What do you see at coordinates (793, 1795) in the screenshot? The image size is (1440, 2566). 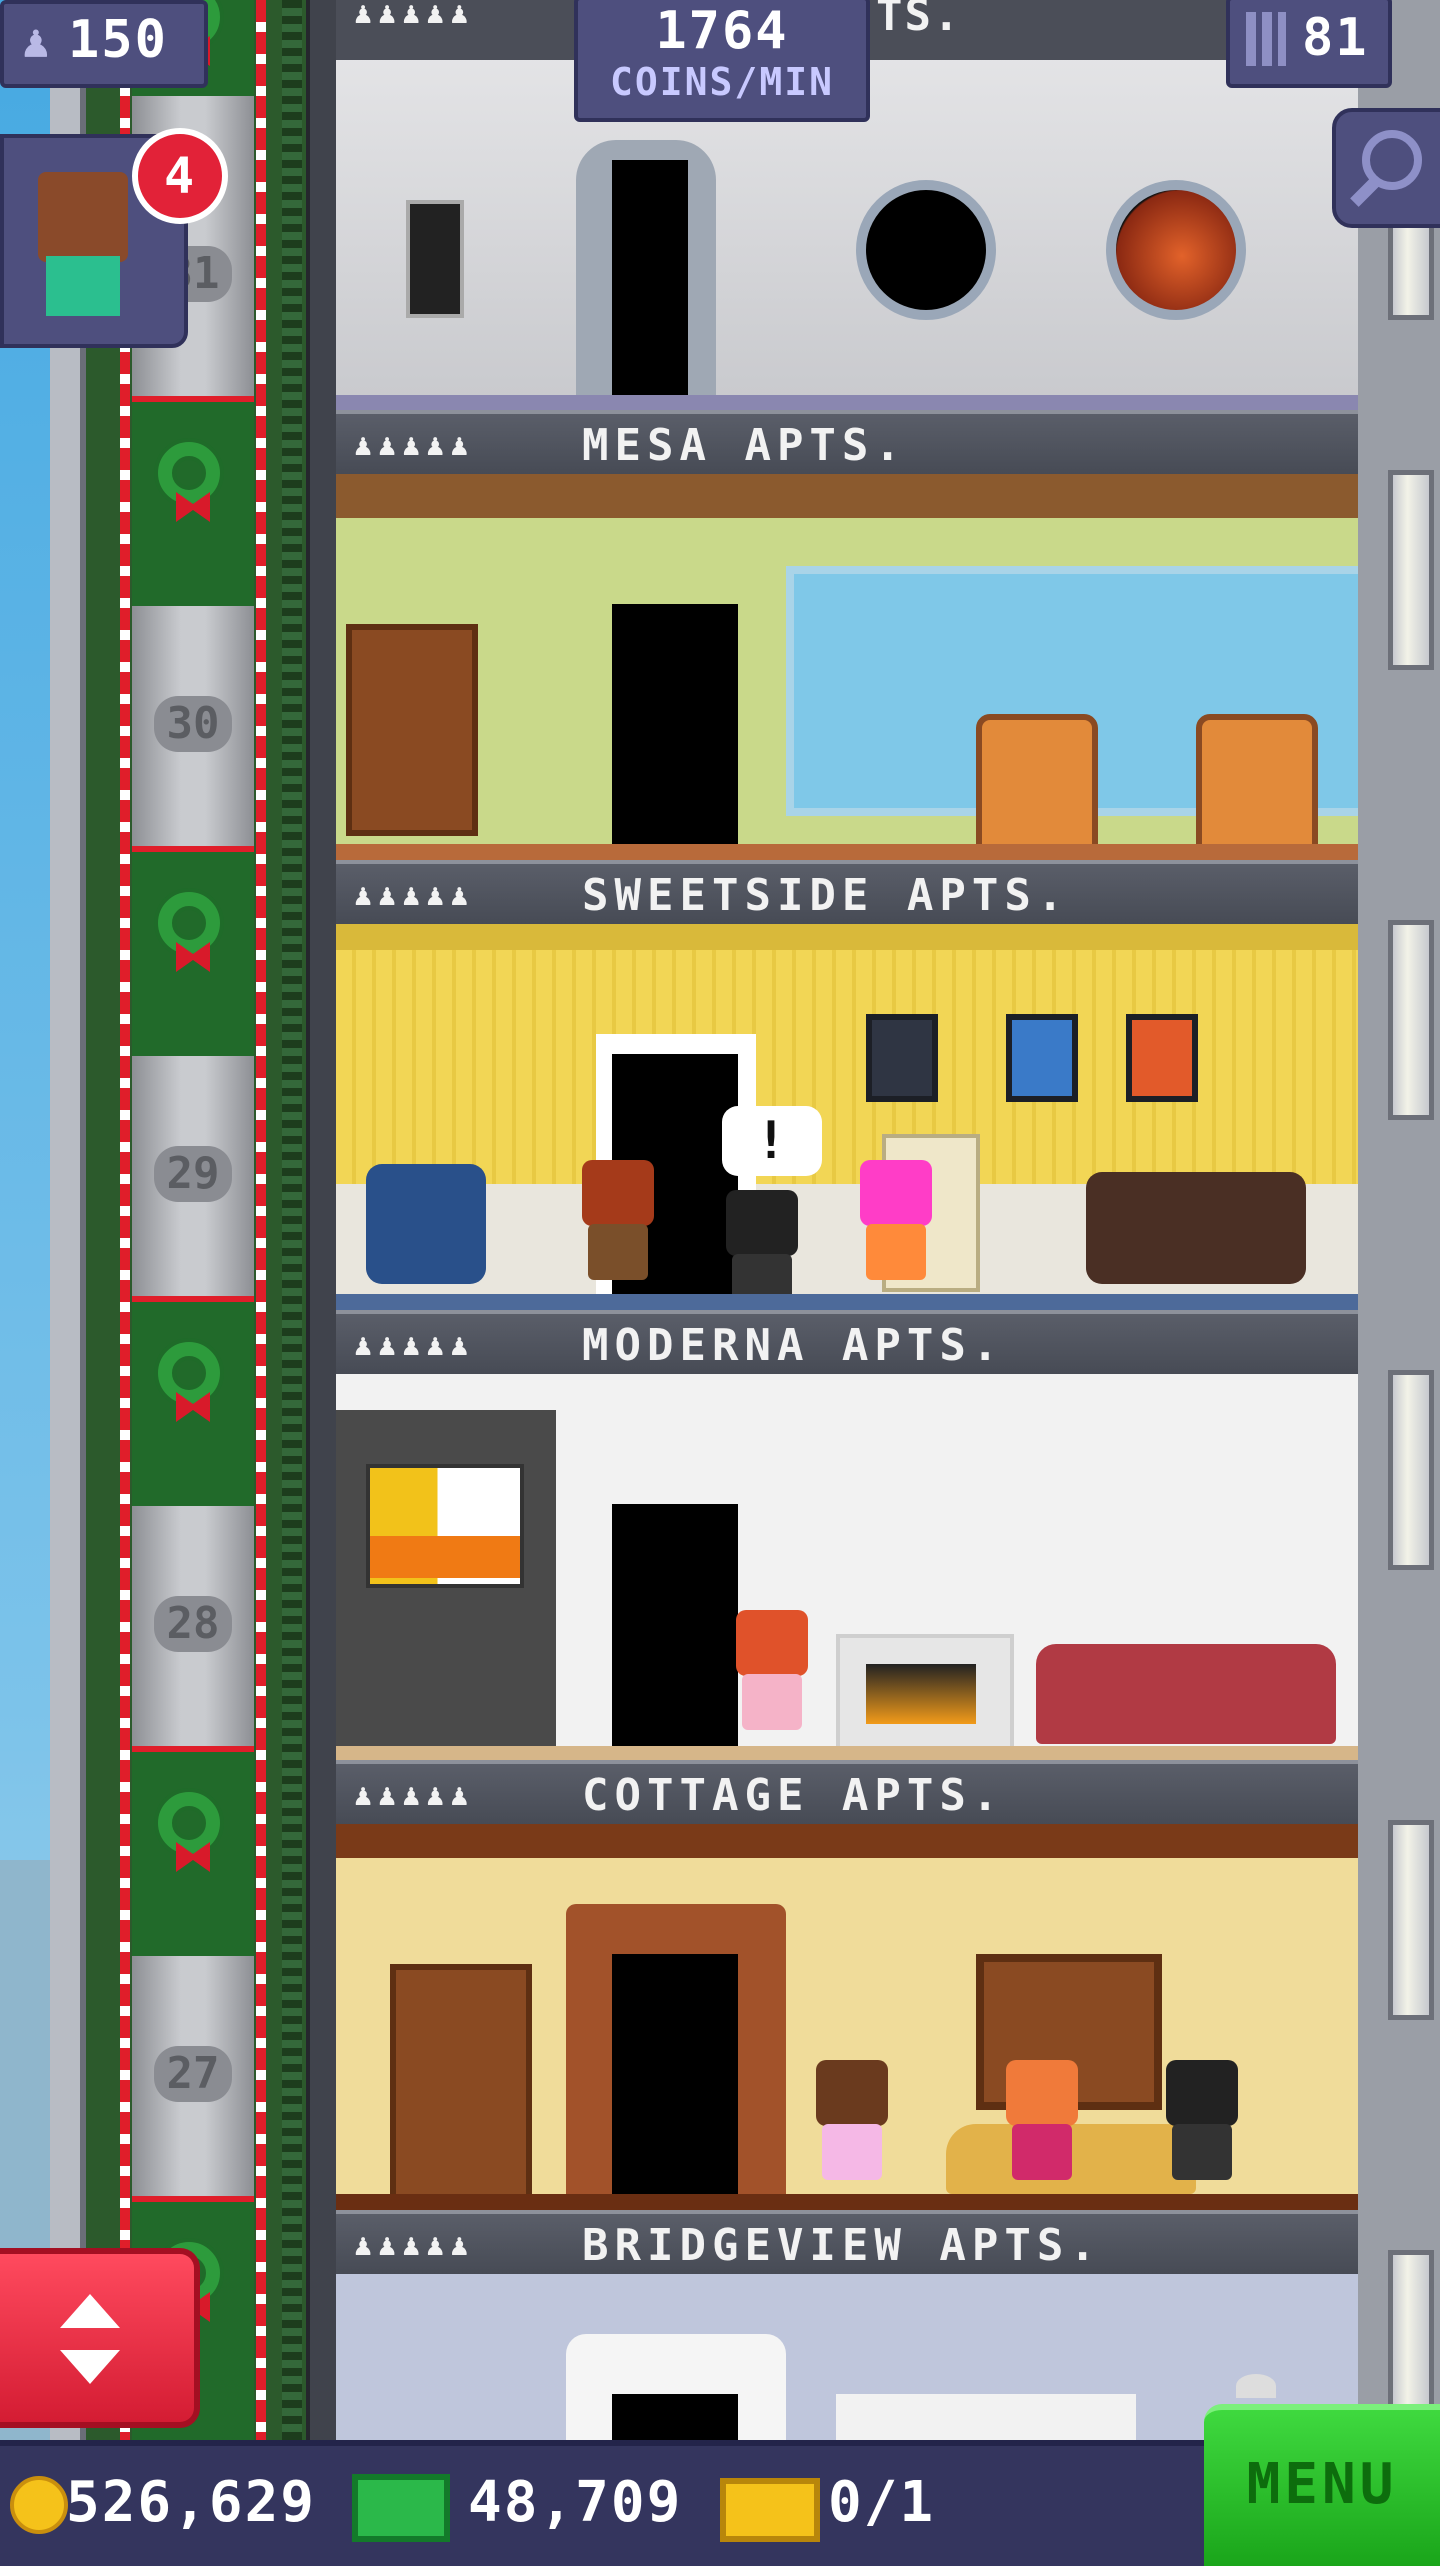 I see `floor-name: COTTAGE APTS.` at bounding box center [793, 1795].